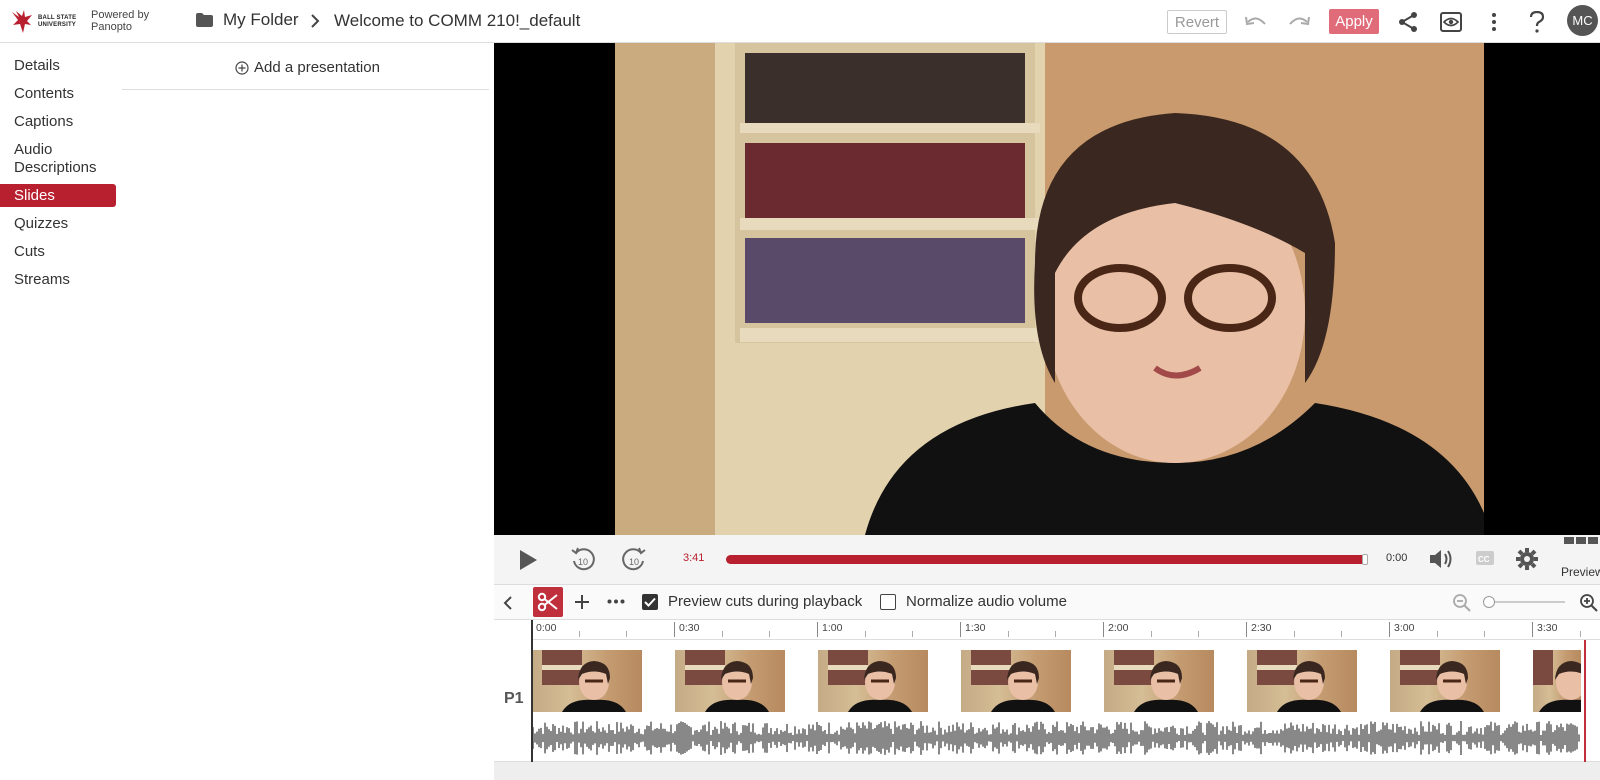 This screenshot has height=780, width=1600. What do you see at coordinates (508, 603) in the screenshot?
I see `chevron-left-icon` at bounding box center [508, 603].